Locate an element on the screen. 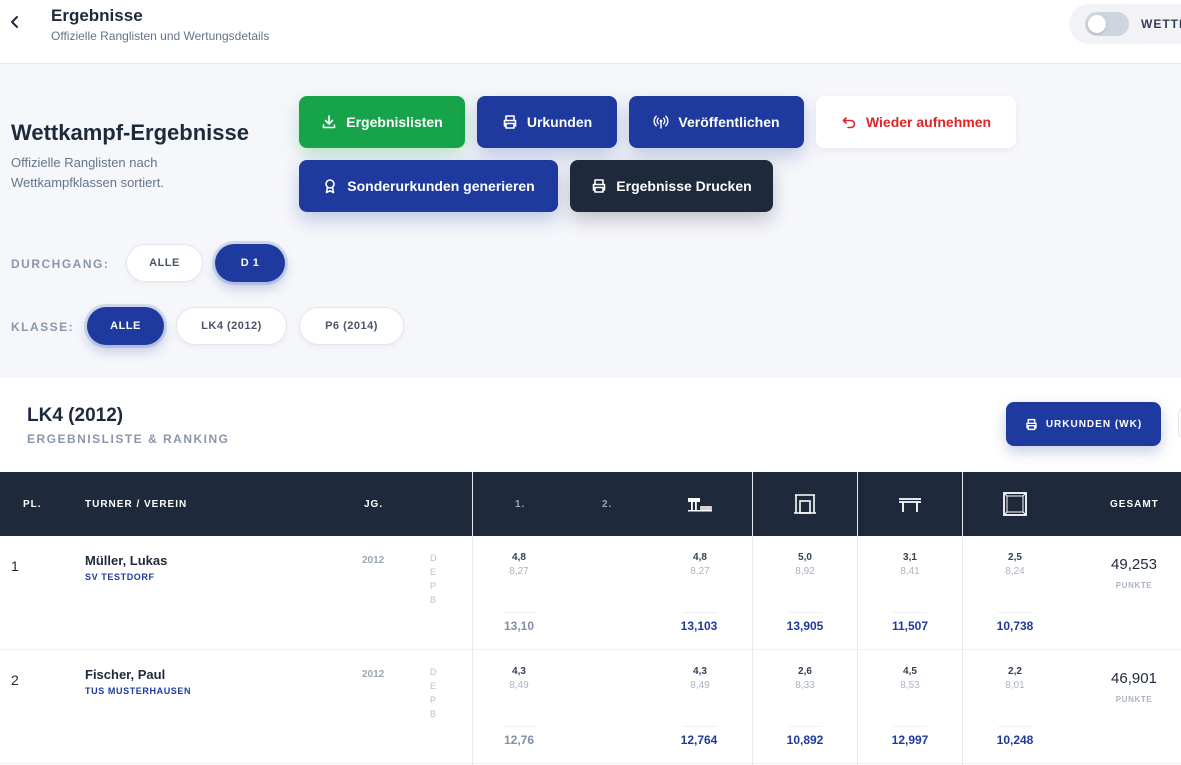 This screenshot has width=1181, height=765. row-gesamt: 49,253 is located at coordinates (1134, 564).